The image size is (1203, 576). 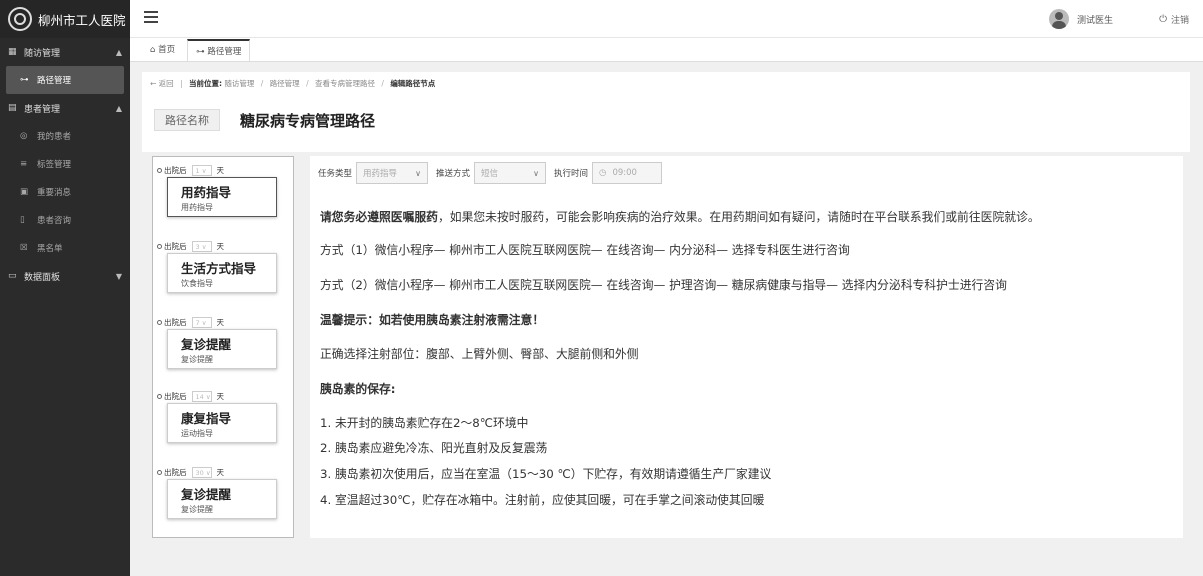 What do you see at coordinates (190, 396) in the screenshot?
I see `timeline-node-header: 出院后 14 ∨ 天` at bounding box center [190, 396].